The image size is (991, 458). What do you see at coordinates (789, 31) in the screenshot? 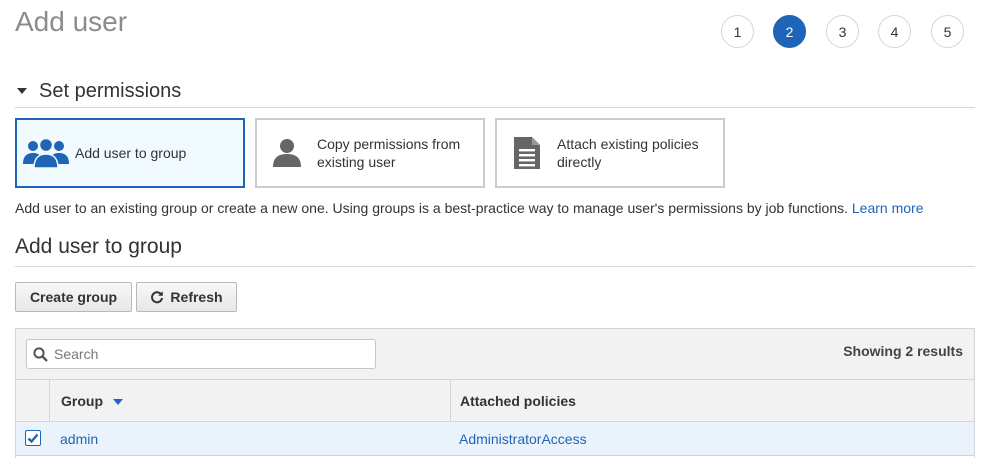
I see `step-2: 2` at bounding box center [789, 31].